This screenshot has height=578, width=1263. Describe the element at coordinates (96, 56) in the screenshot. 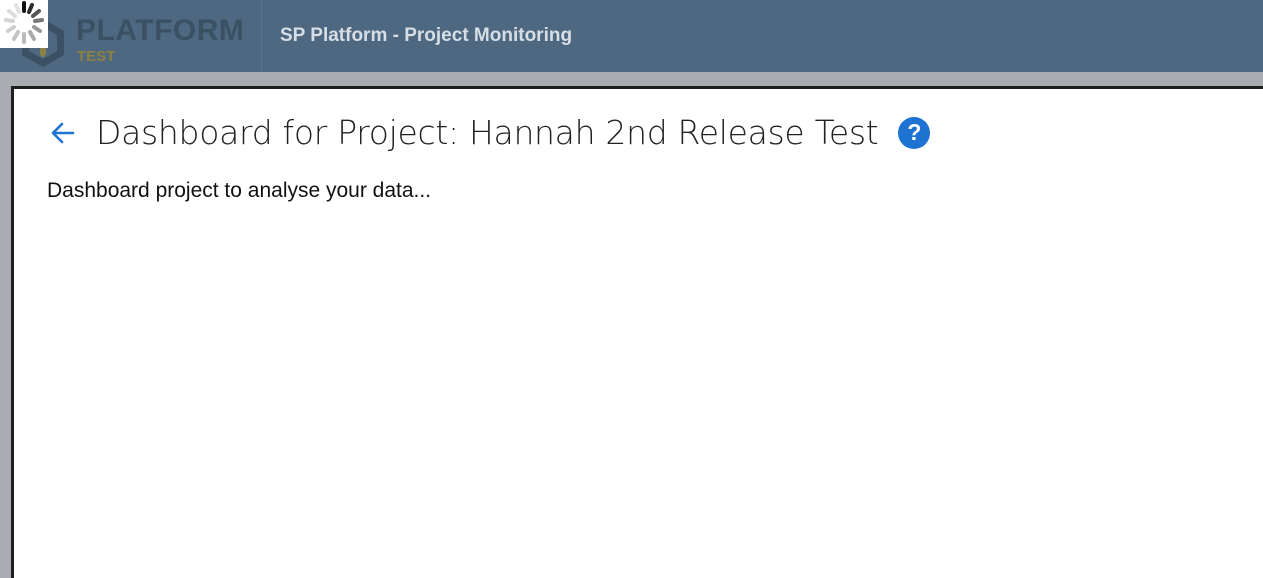

I see `logo-subtext: TEST` at that location.